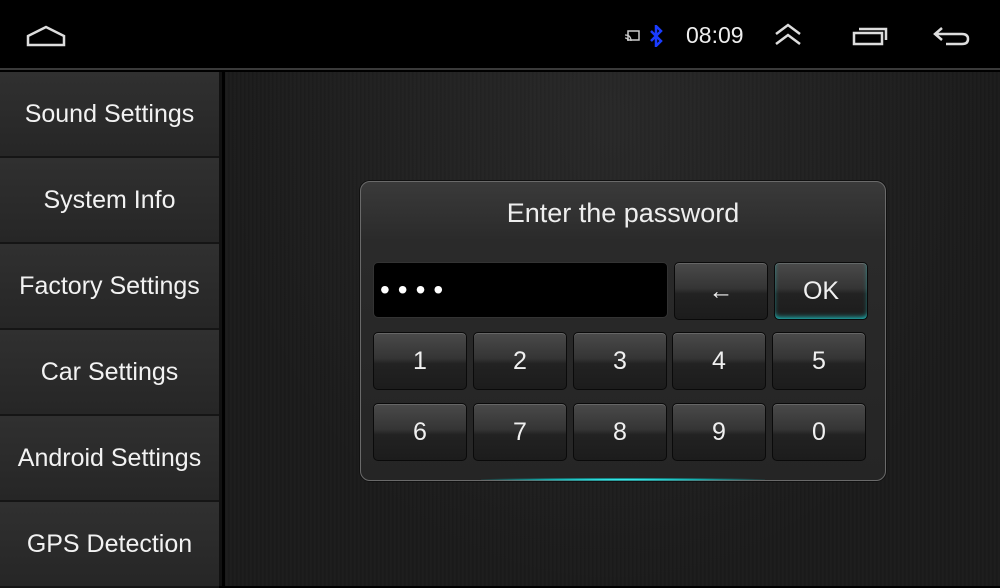  Describe the element at coordinates (715, 35) in the screenshot. I see `clock: 08:09` at that location.